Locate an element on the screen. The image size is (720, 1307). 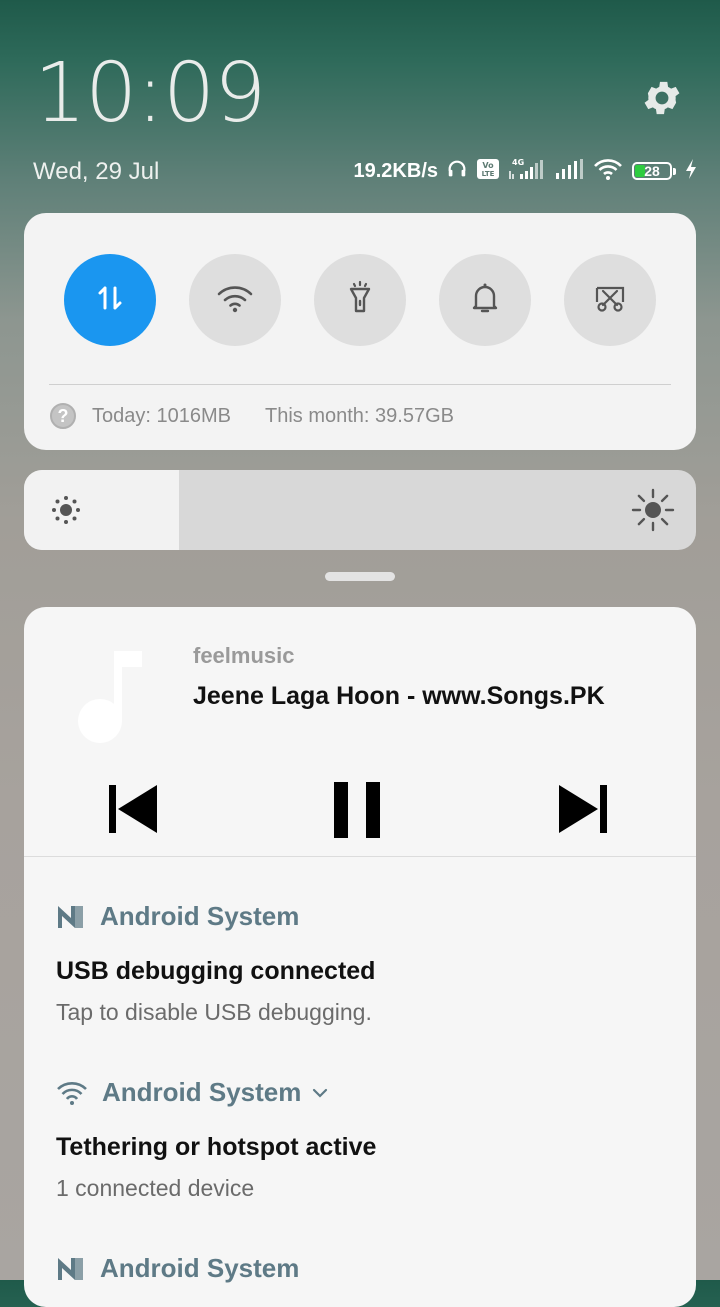
previous-track-button is located at coordinates (133, 811).